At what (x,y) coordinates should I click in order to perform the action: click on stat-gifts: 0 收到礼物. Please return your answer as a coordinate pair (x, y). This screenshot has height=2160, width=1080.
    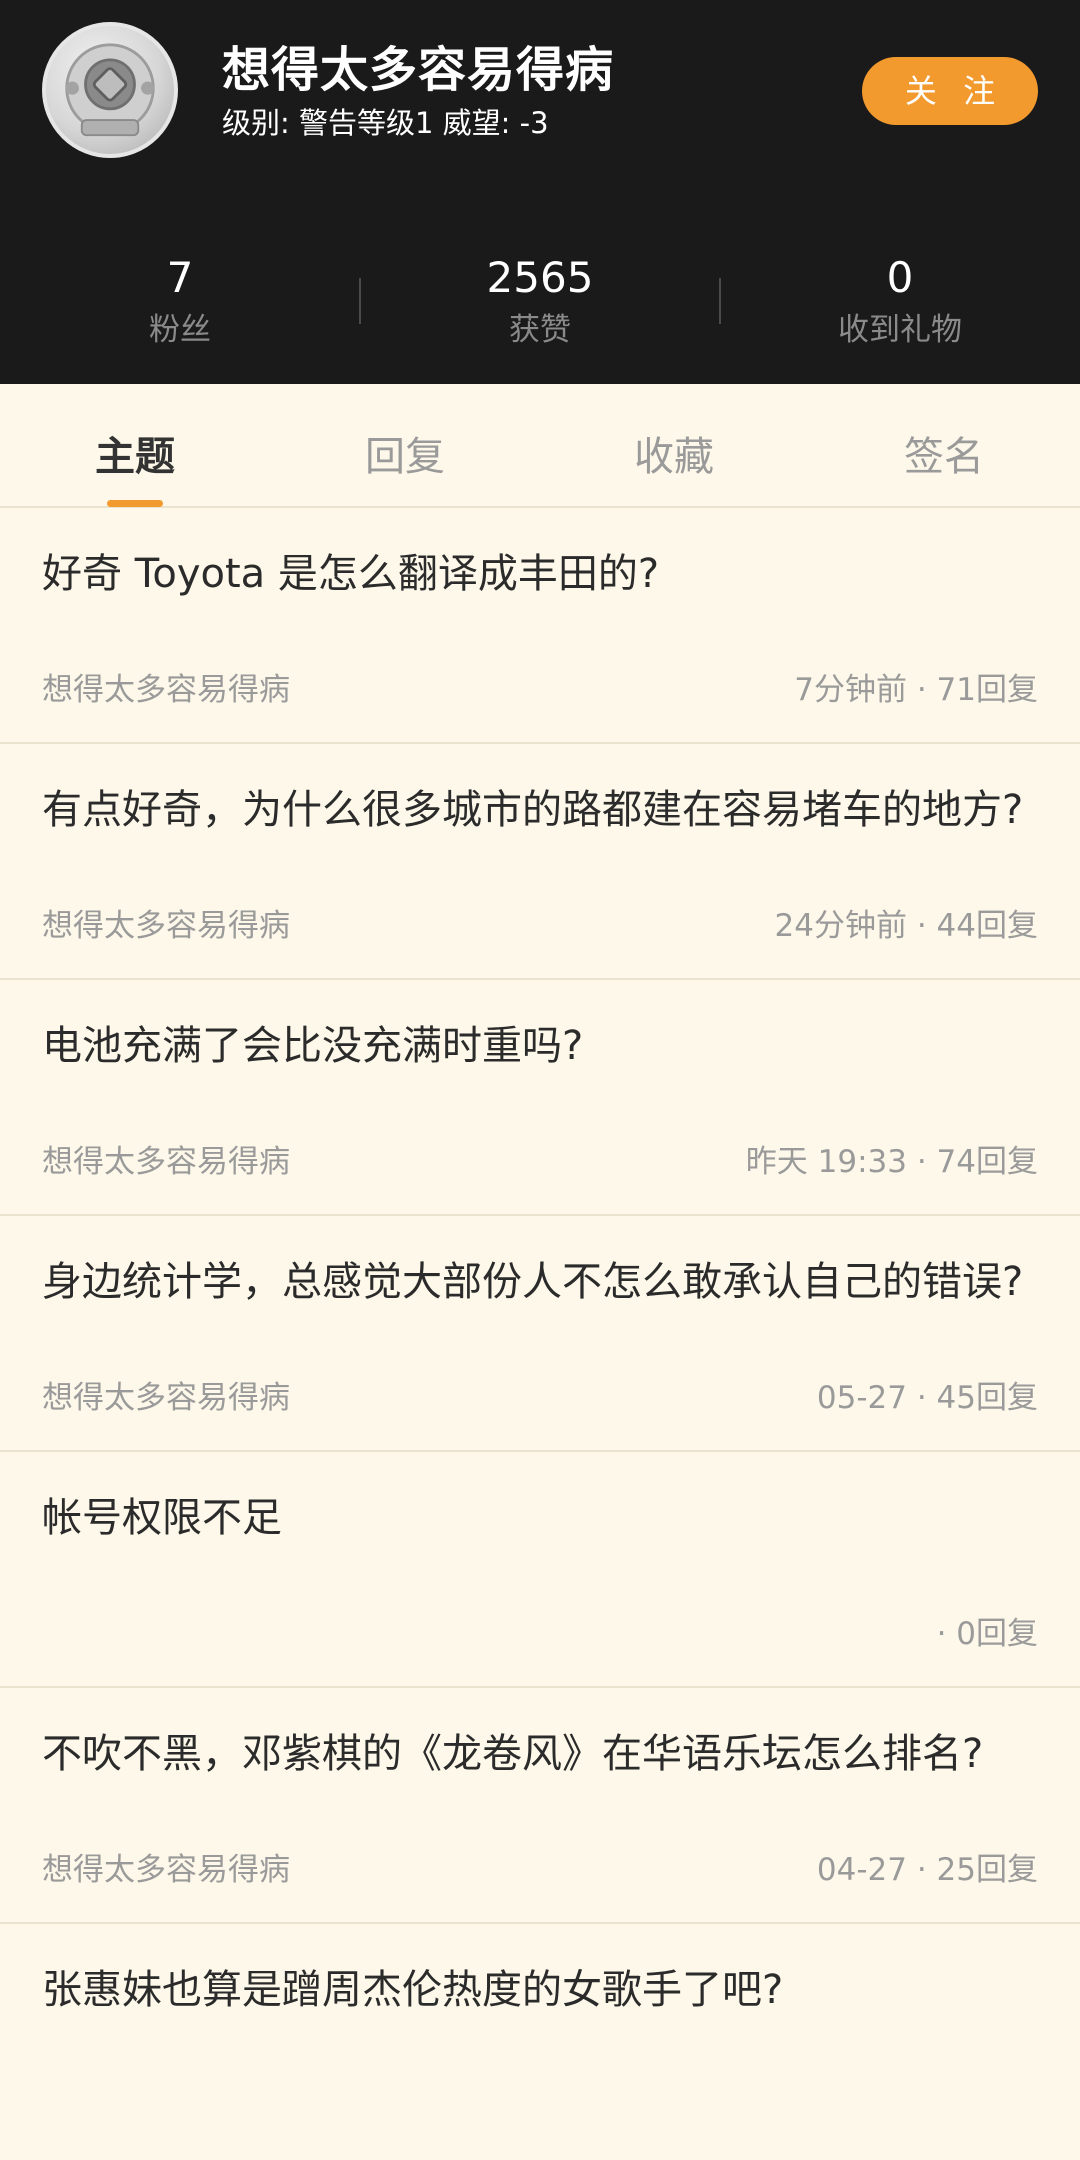
    Looking at the image, I should click on (900, 302).